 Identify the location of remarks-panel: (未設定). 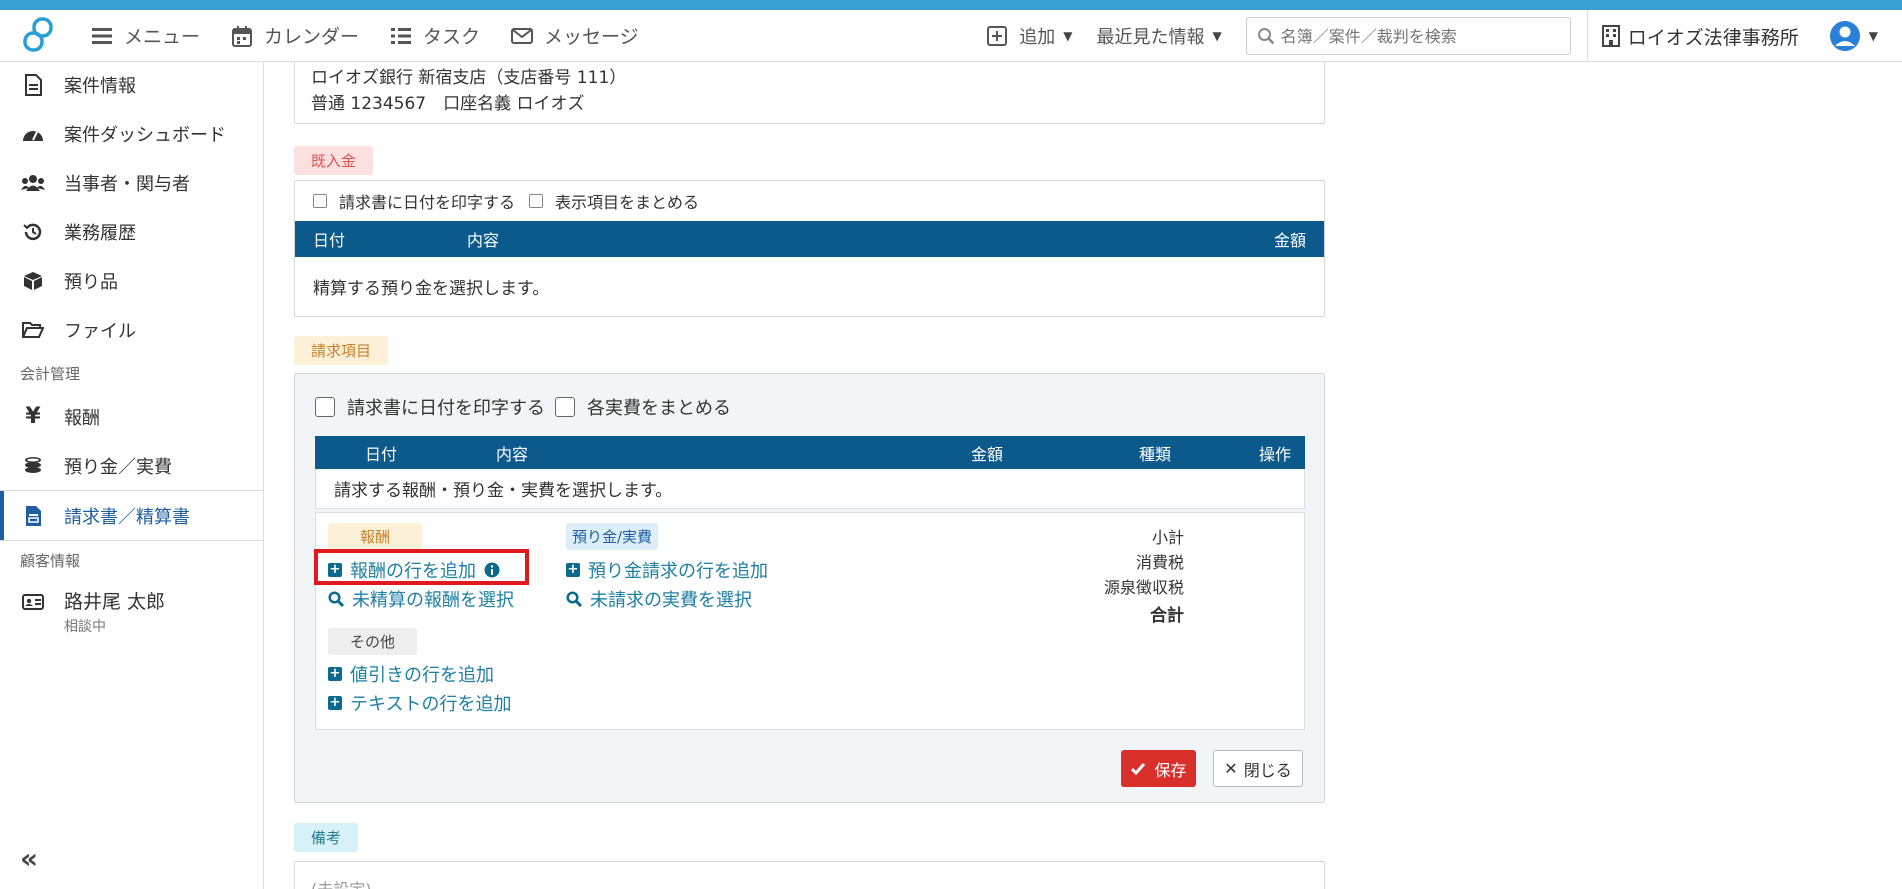
(809, 875).